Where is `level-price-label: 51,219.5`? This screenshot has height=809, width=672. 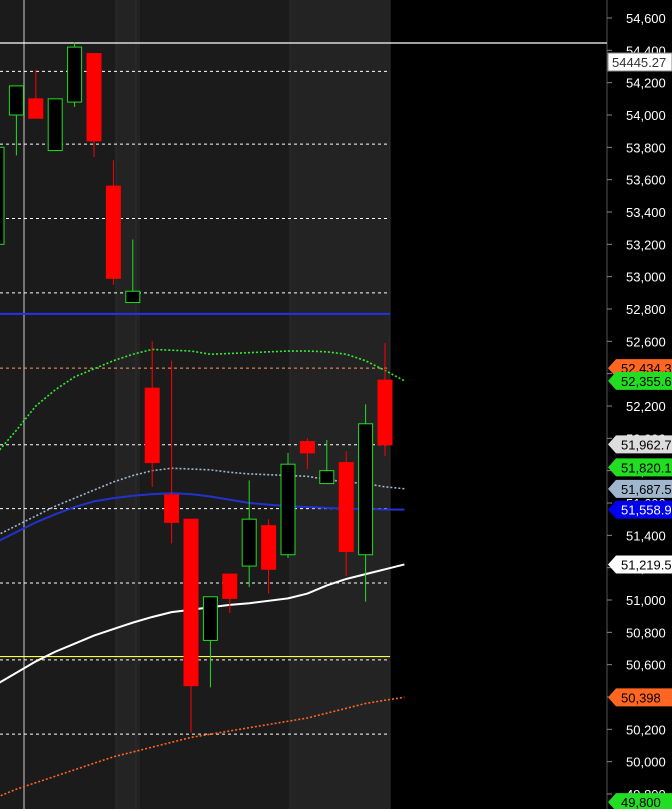 level-price-label: 51,219.5 is located at coordinates (640, 564).